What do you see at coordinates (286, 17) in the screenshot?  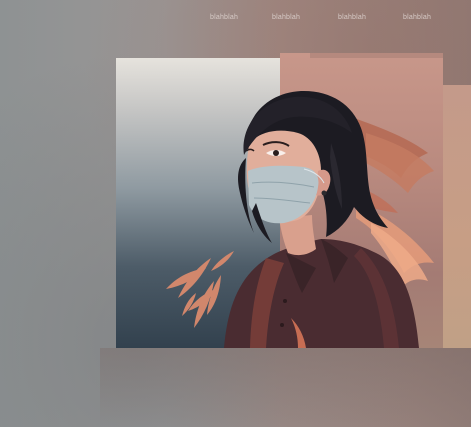 I see `nav-link-2: blahblah` at bounding box center [286, 17].